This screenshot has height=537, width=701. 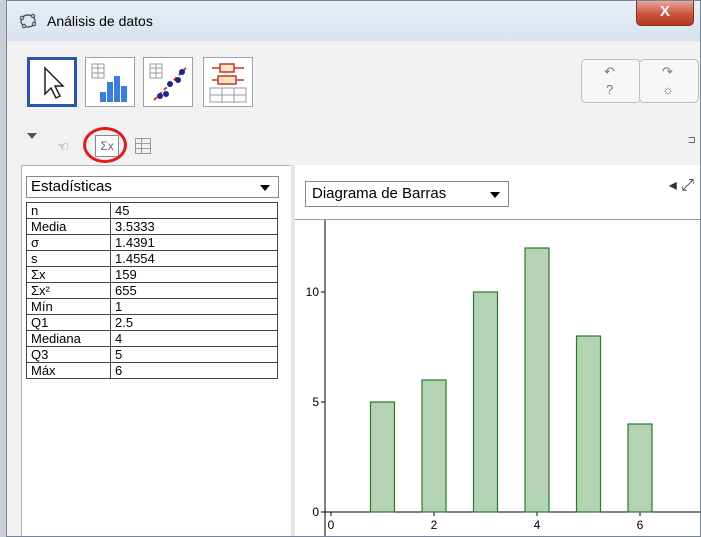 What do you see at coordinates (353, 21) in the screenshot?
I see `title-bar: Análisis de datos X` at bounding box center [353, 21].